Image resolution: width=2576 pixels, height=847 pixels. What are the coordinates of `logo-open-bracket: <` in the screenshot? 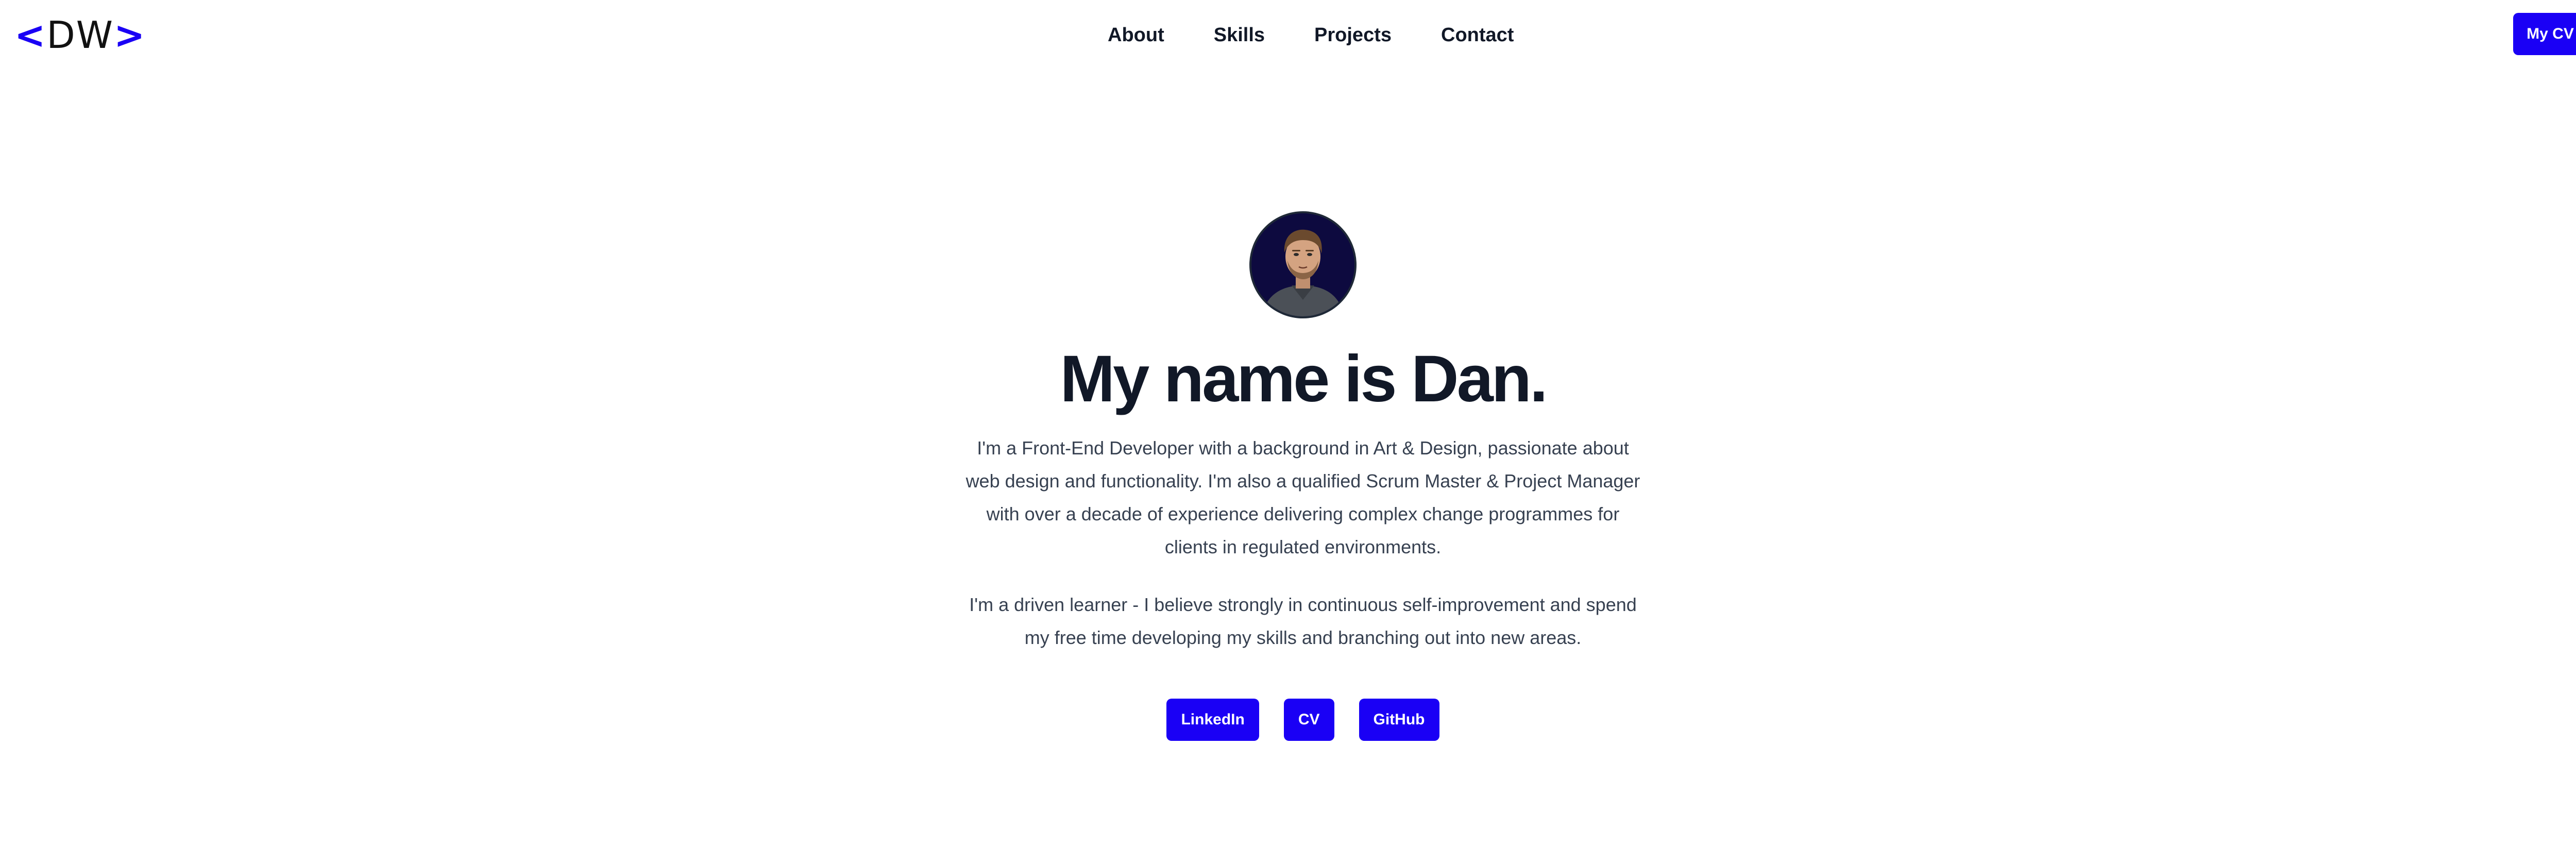 It's located at (30, 35).